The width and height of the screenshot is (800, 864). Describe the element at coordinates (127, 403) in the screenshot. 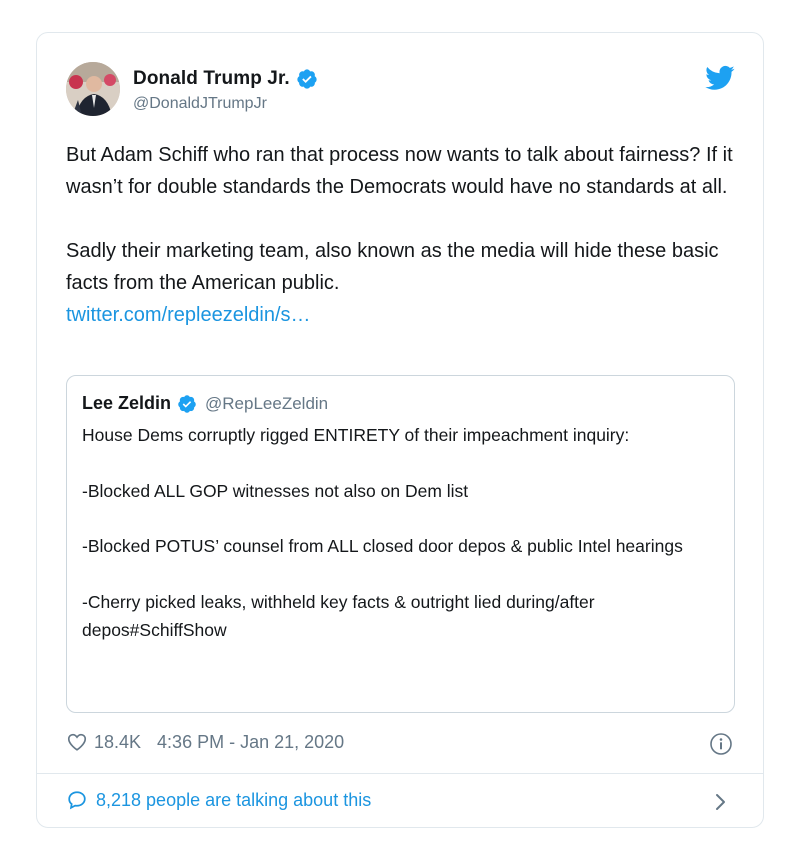

I see `quoted-author-name: Lee Zeldin` at that location.